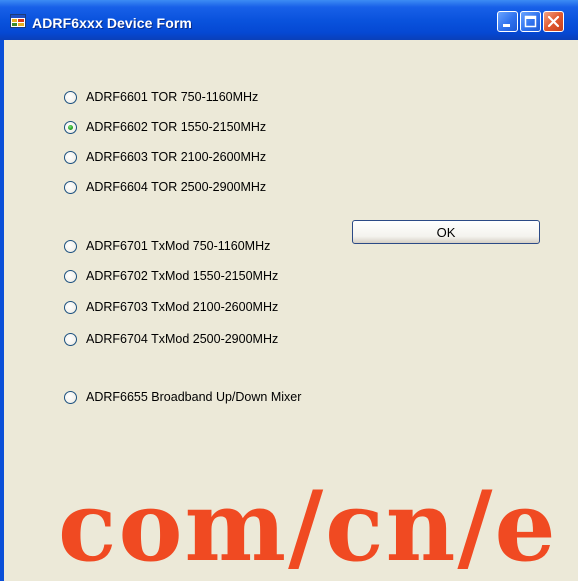 The width and height of the screenshot is (578, 581). I want to click on radio-option-adrf6702: ADRF6702 TxMod 1550-2150MHz, so click(171, 276).